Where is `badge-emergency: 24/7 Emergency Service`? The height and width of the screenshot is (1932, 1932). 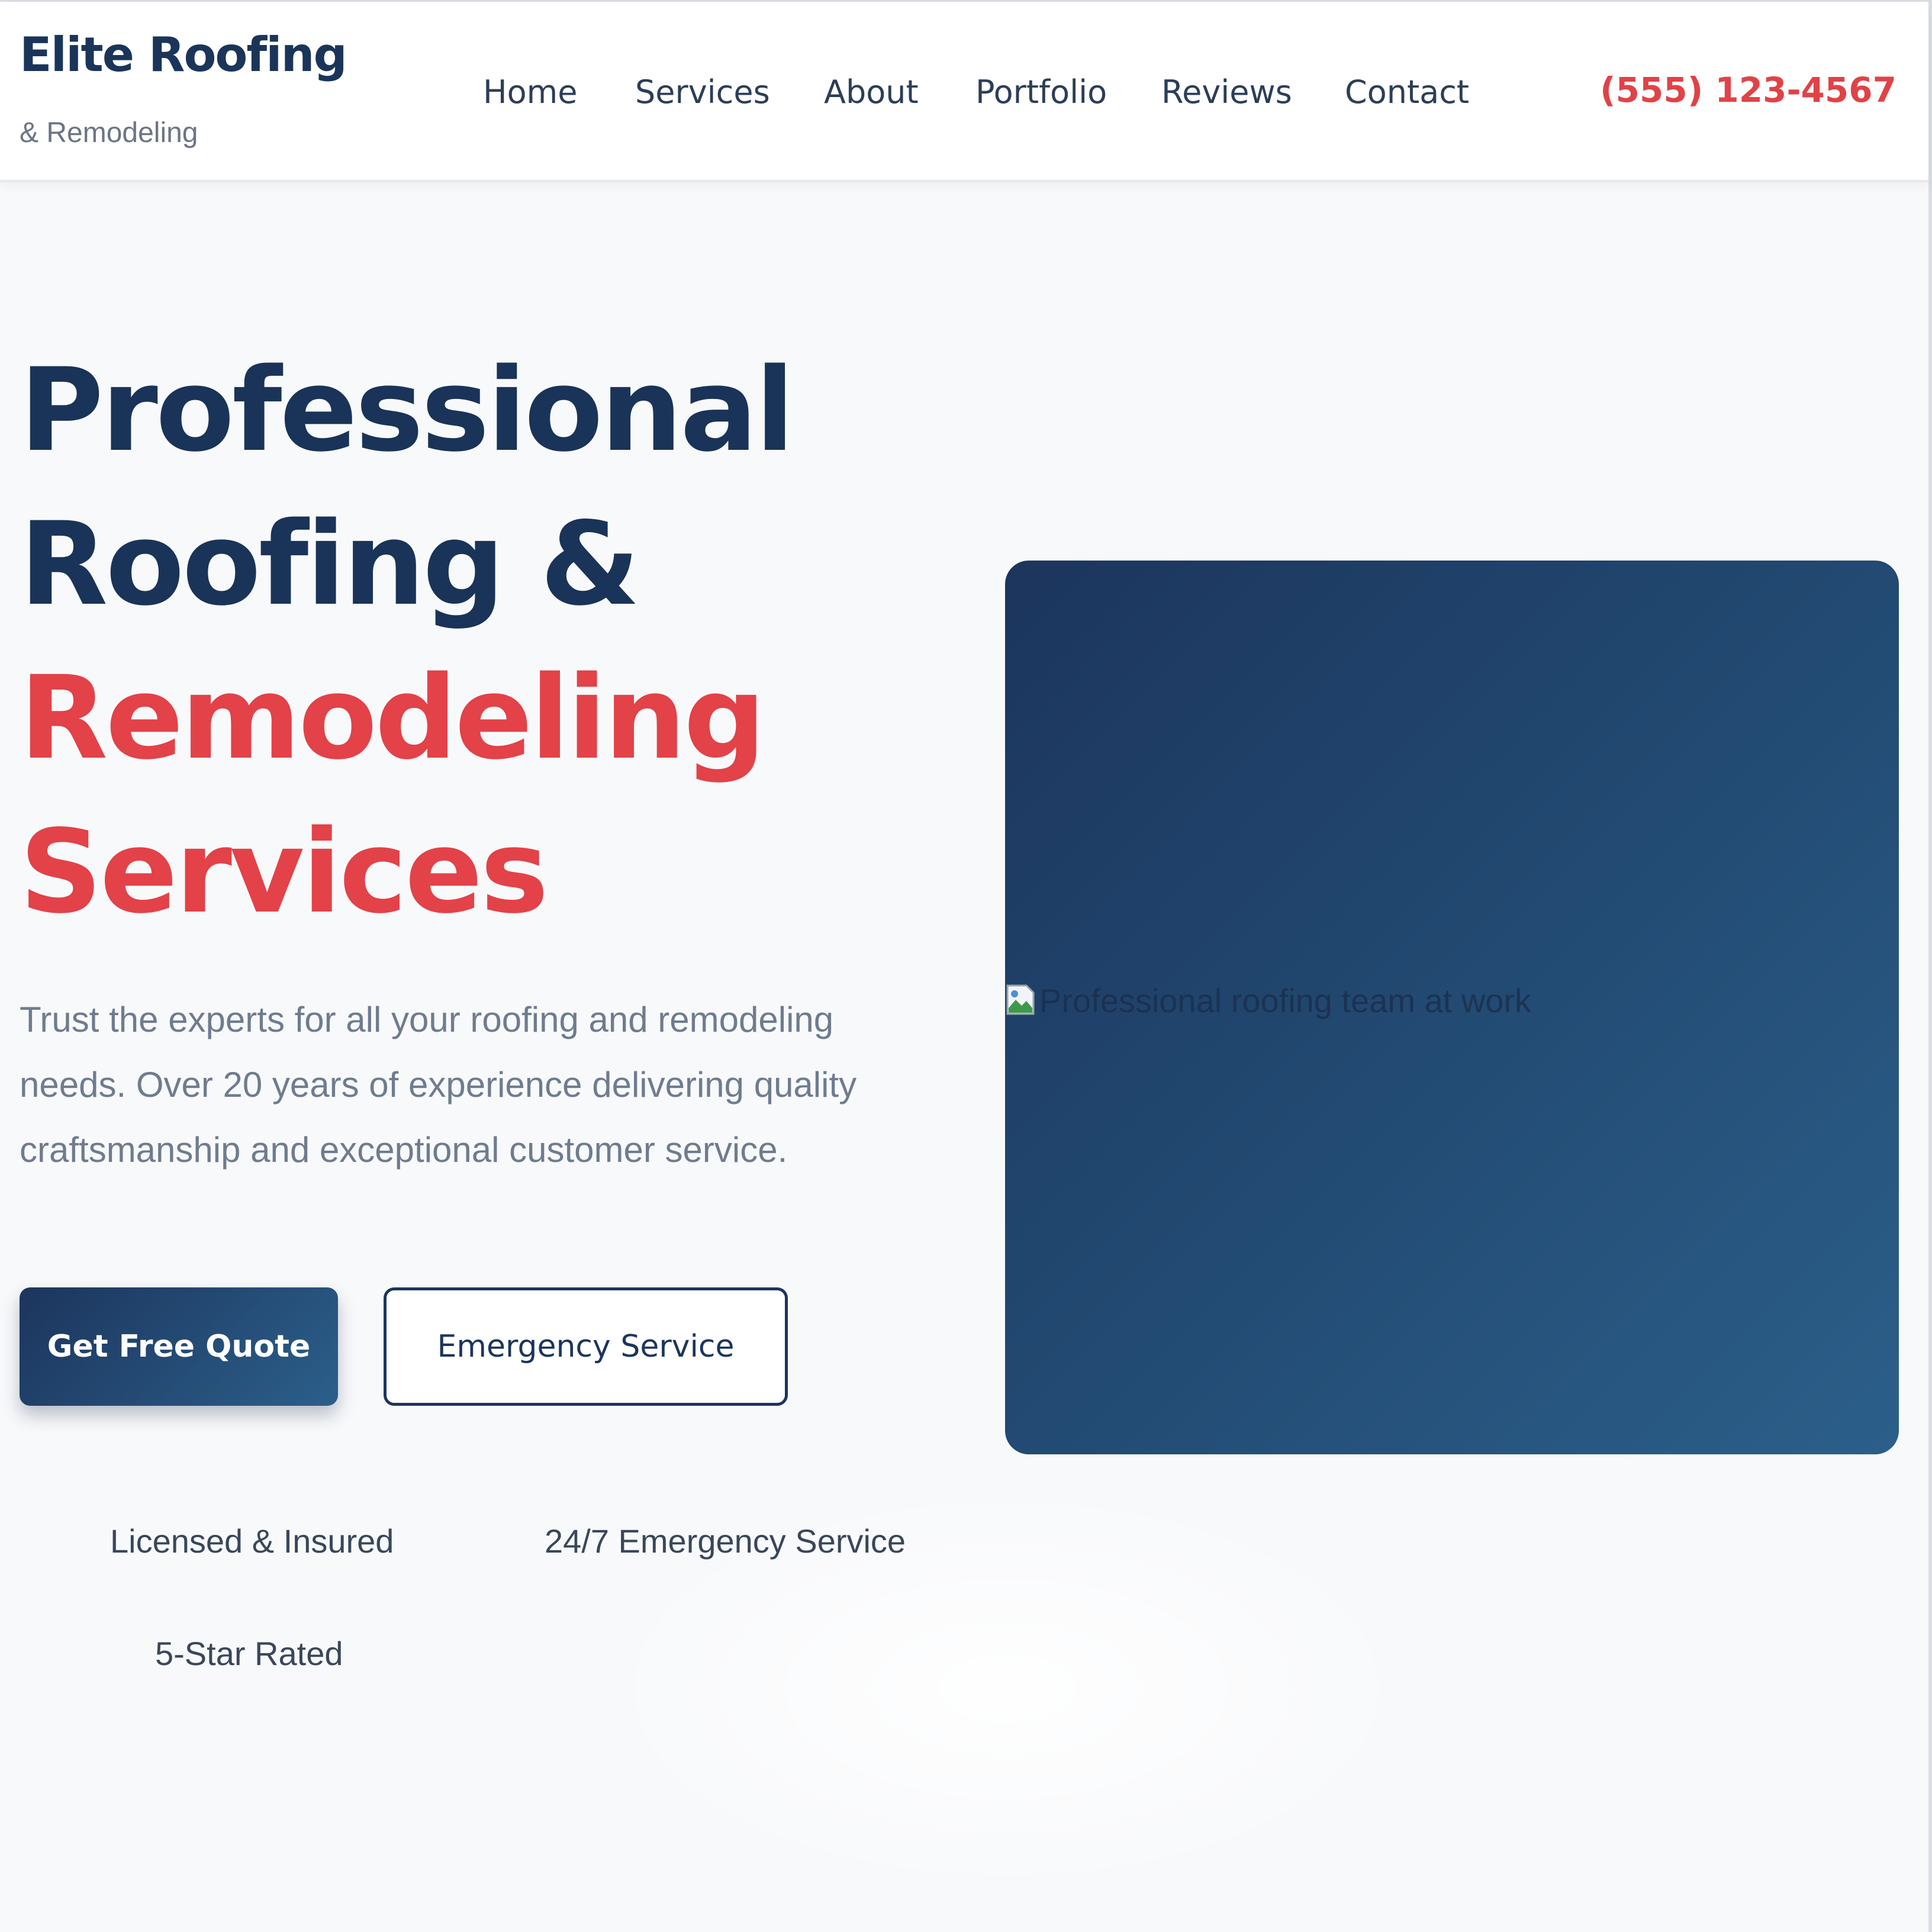 badge-emergency: 24/7 Emergency Service is located at coordinates (725, 1541).